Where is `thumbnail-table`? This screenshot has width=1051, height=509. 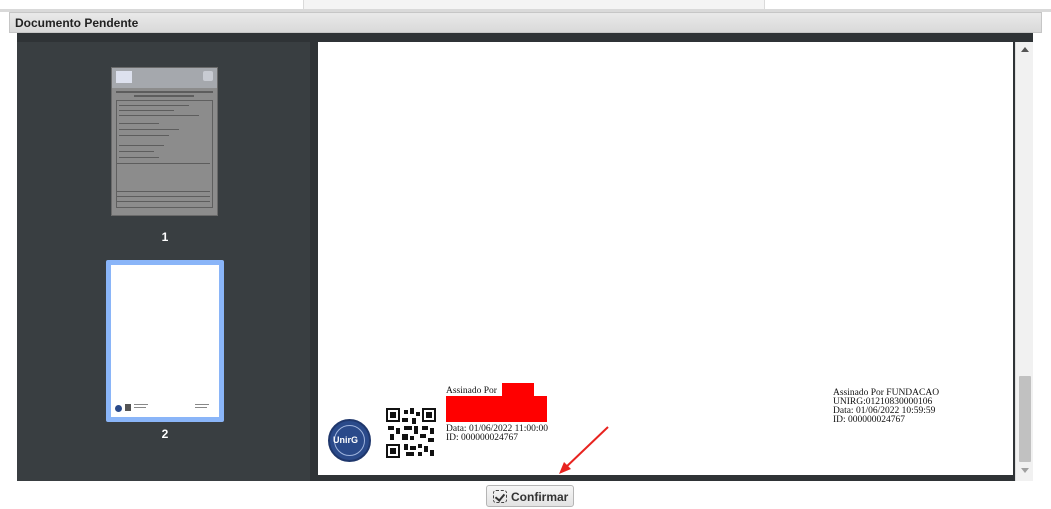 thumbnail-table is located at coordinates (164, 154).